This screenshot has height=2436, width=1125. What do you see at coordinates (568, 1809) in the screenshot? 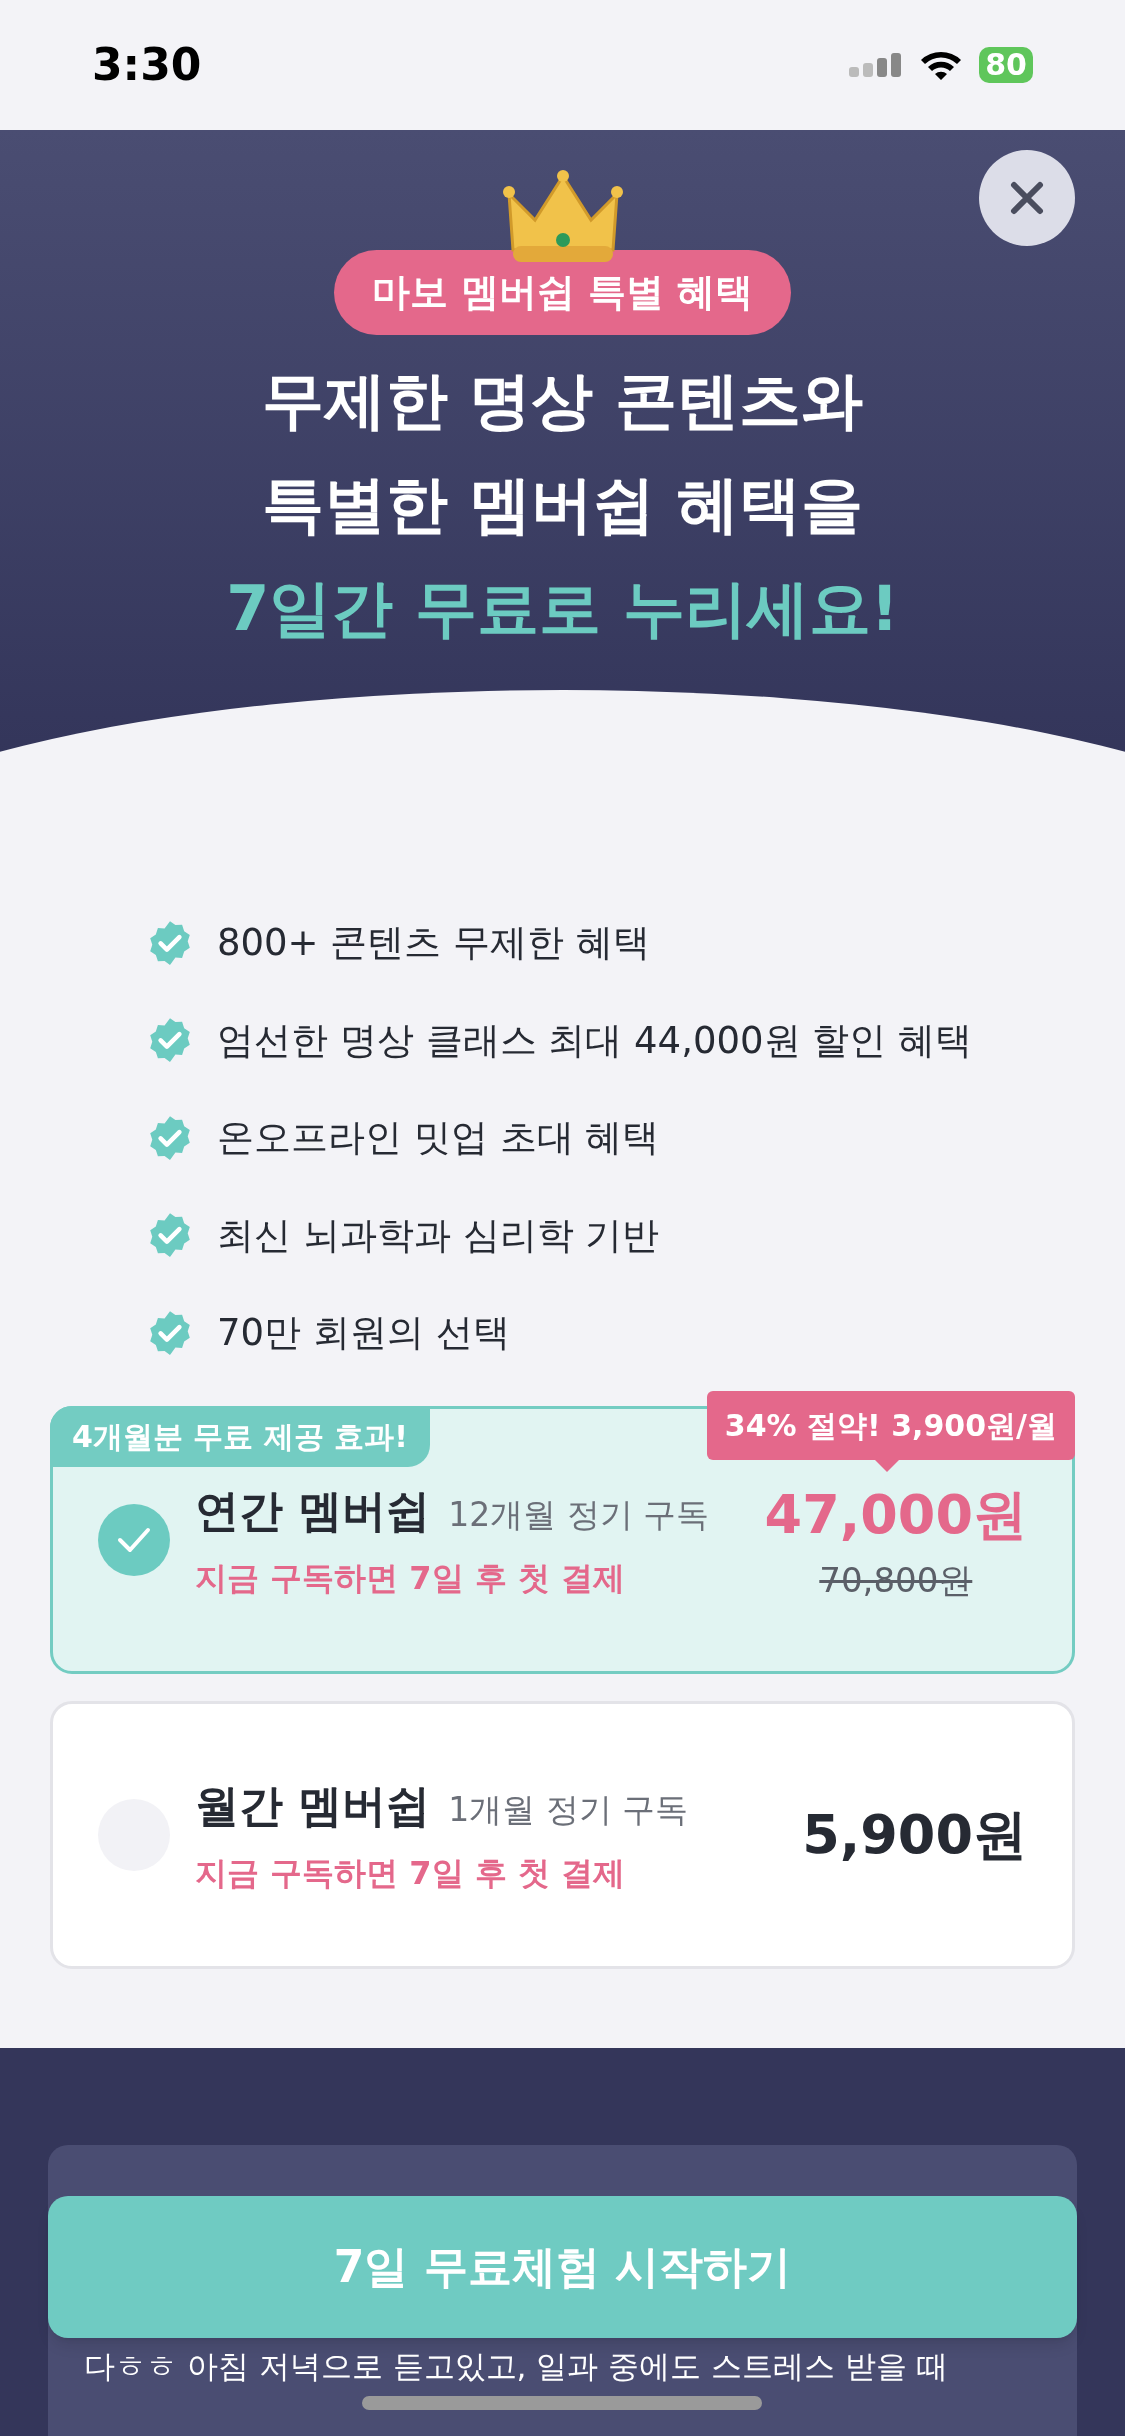
I see `plan-period: 1개월 정기 구독` at bounding box center [568, 1809].